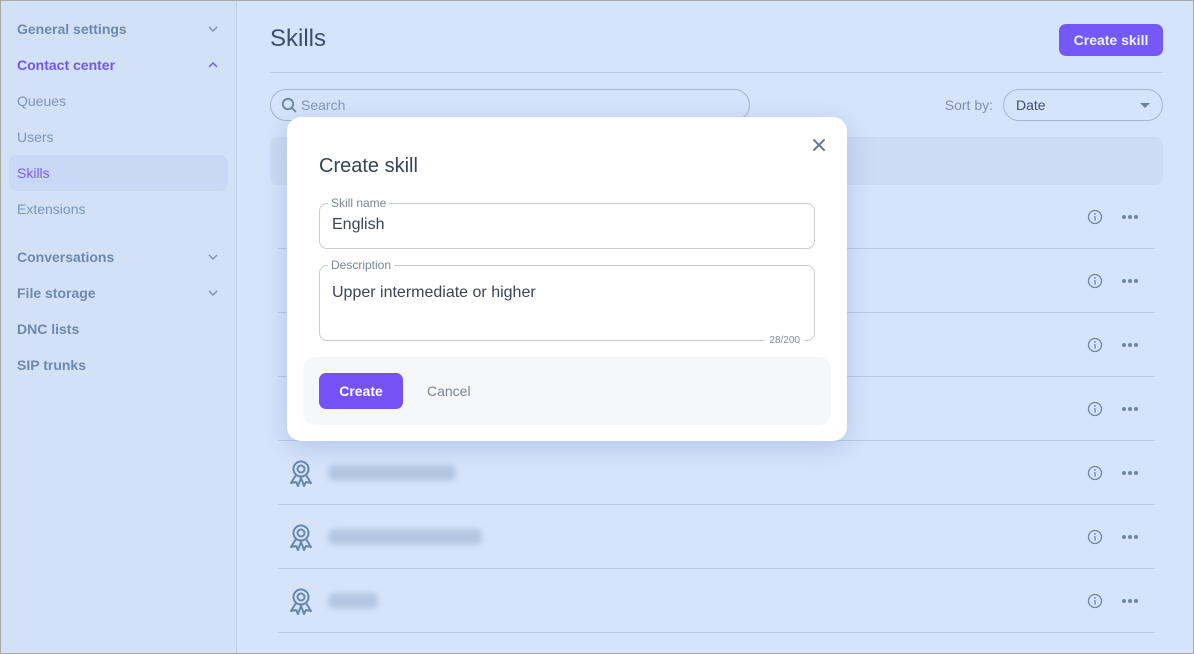 This screenshot has height=654, width=1194. I want to click on sidebar-item-skills: Skills, so click(118, 173).